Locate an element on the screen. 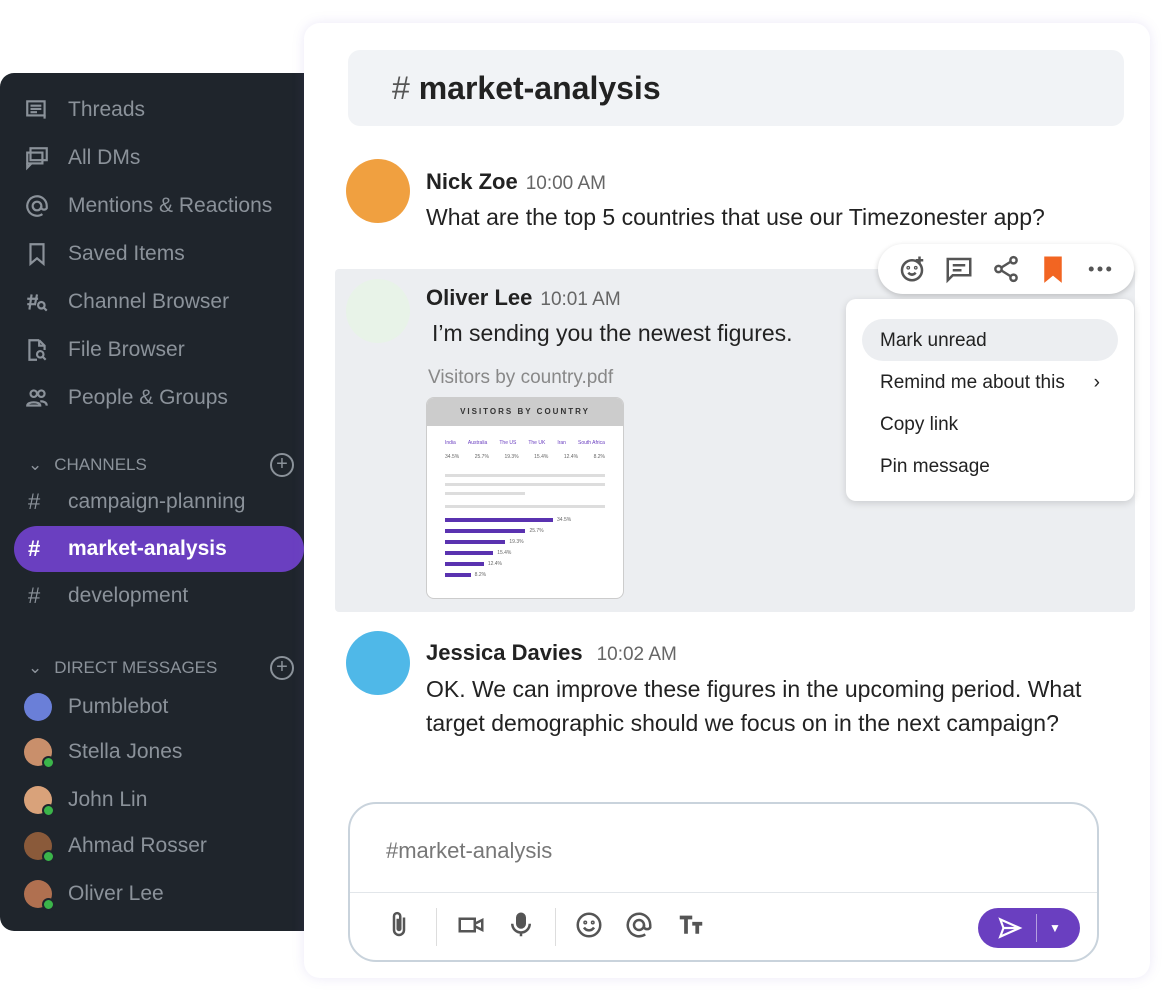  nav-label: File Browser is located at coordinates (126, 349).